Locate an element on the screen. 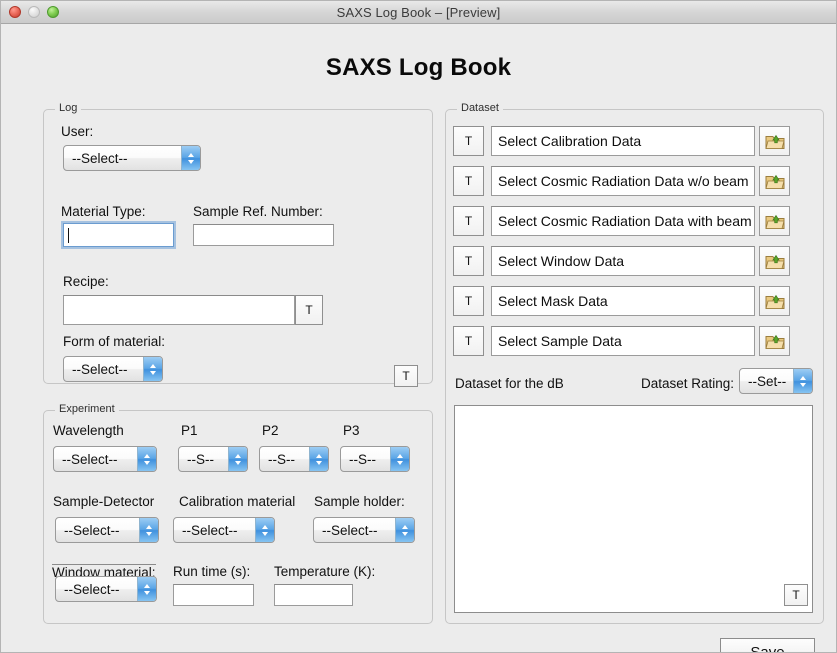  recipe-input is located at coordinates (179, 310).